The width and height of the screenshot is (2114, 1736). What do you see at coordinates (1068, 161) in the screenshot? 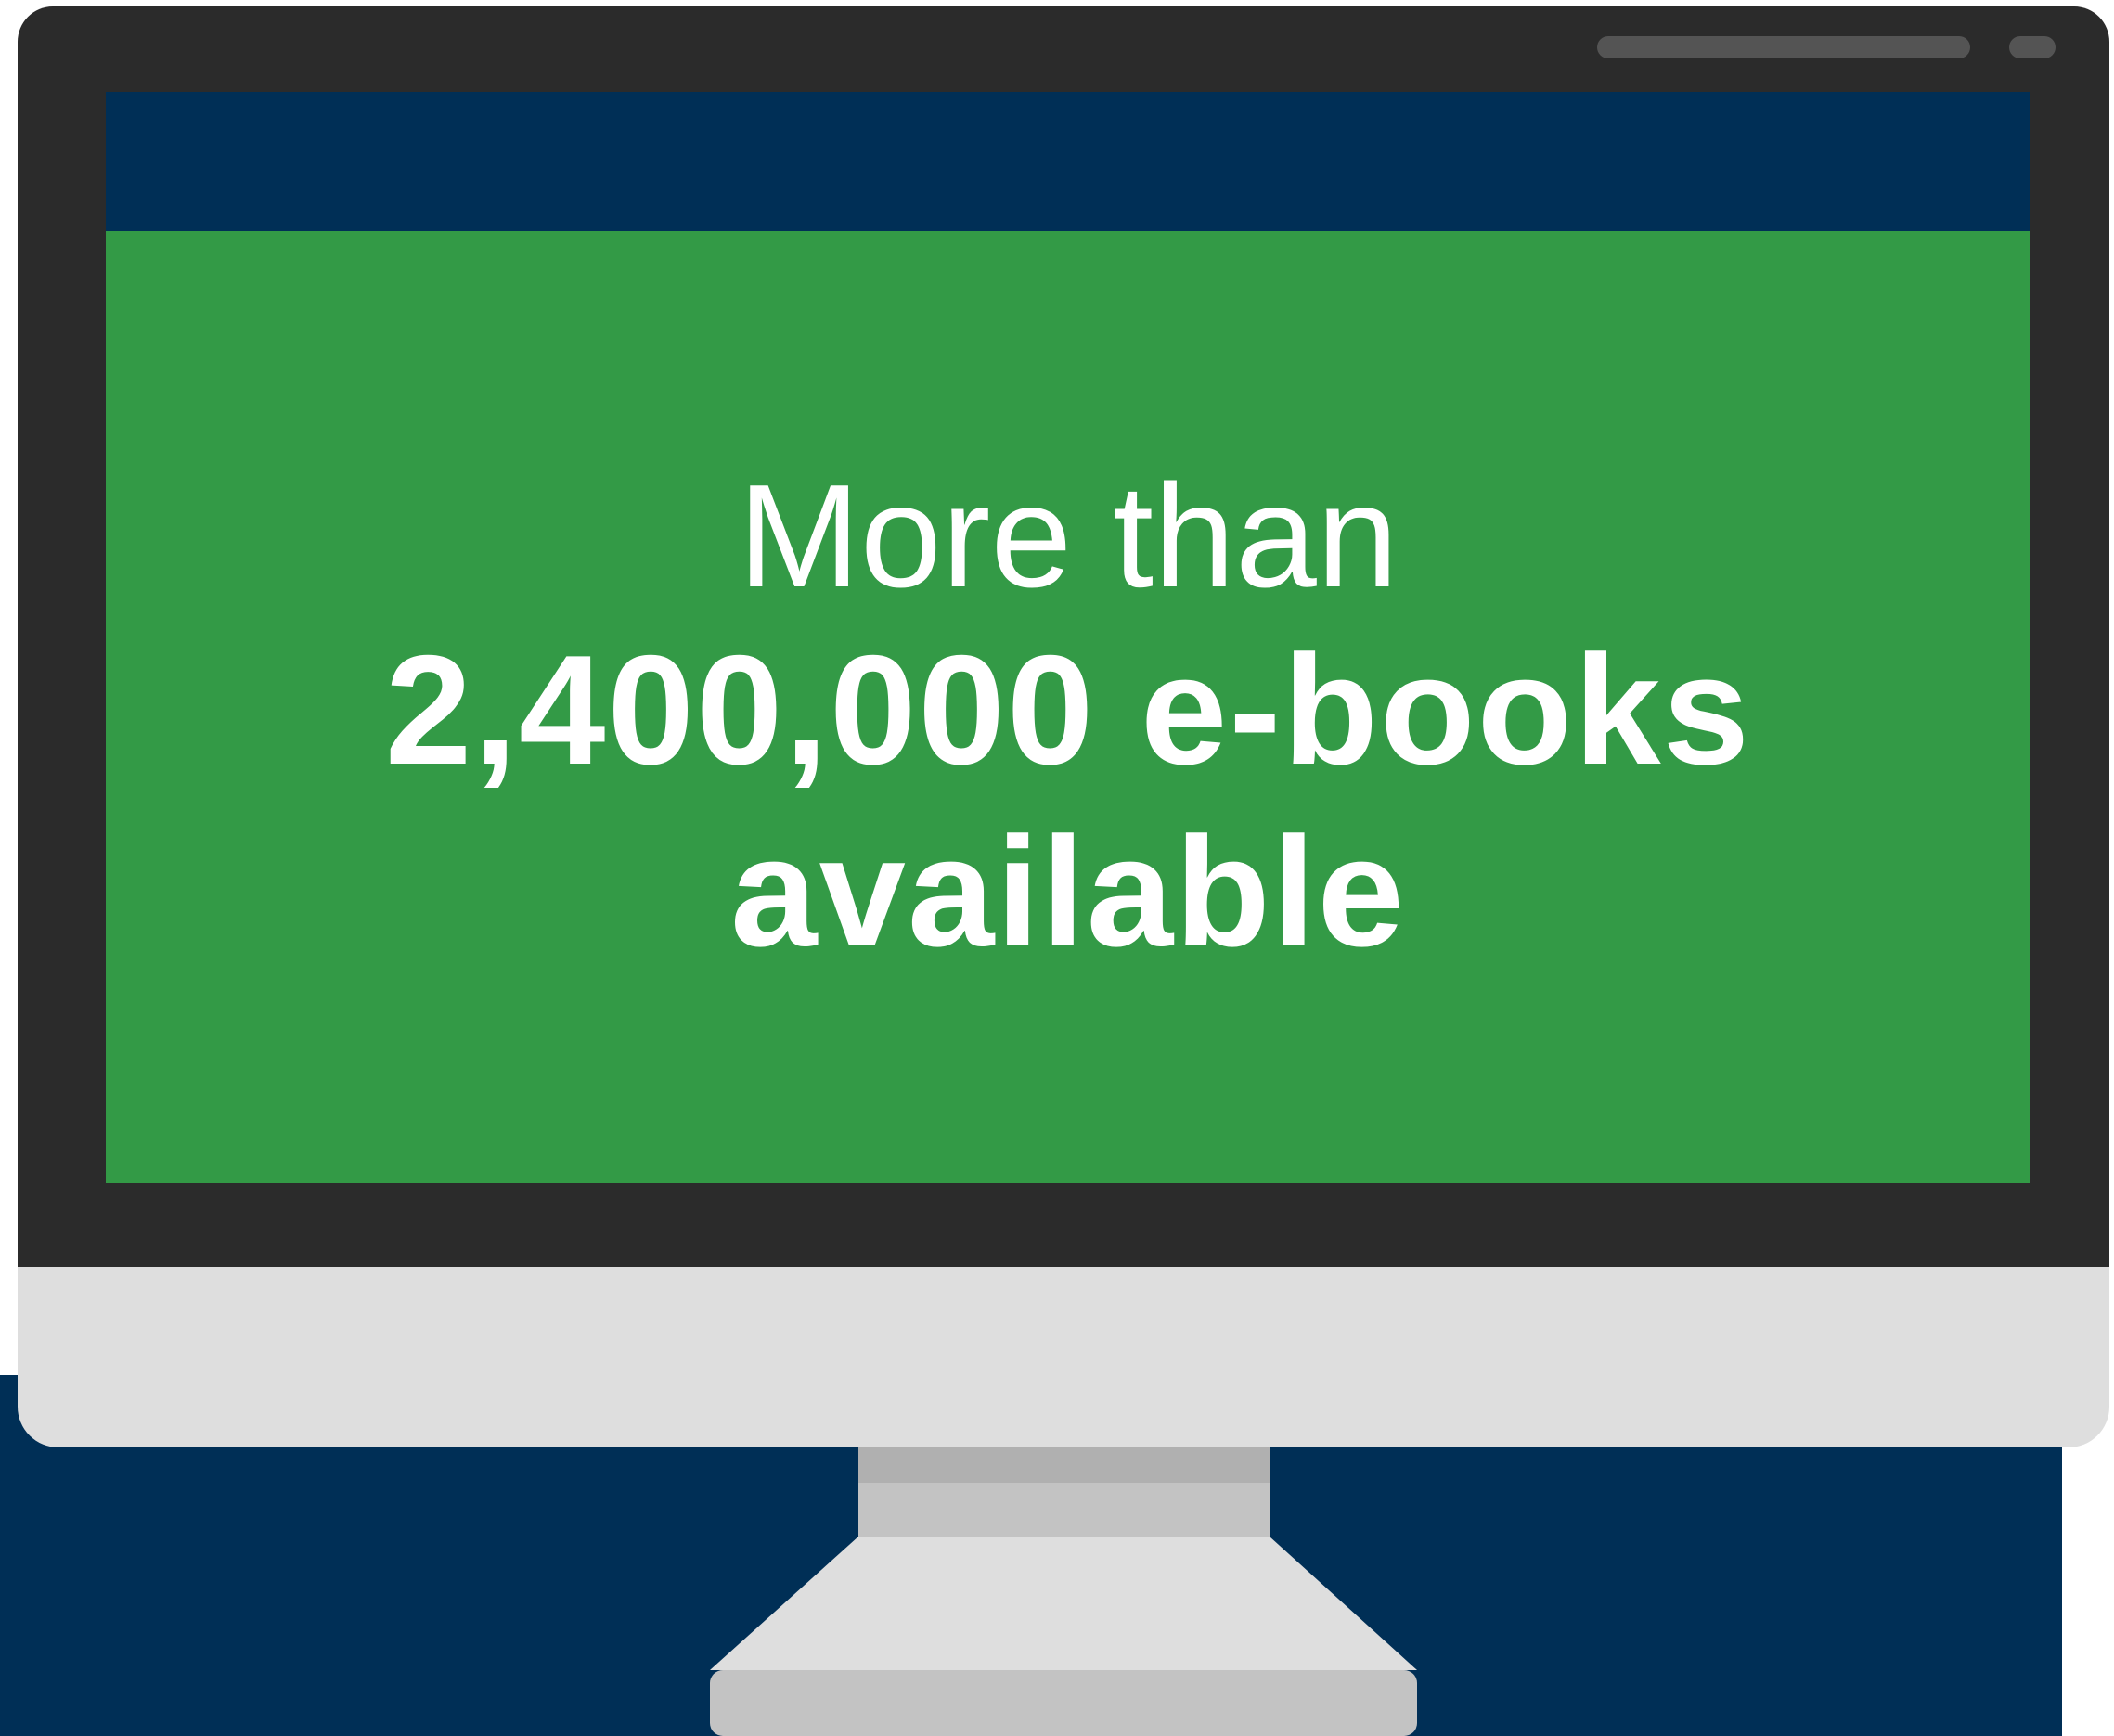
I see `screen-header-band` at bounding box center [1068, 161].